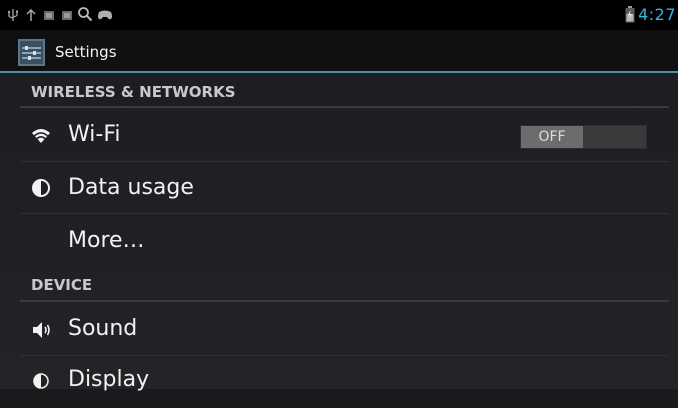 Image resolution: width=678 pixels, height=408 pixels. I want to click on section-header-device: DEVICE, so click(344, 287).